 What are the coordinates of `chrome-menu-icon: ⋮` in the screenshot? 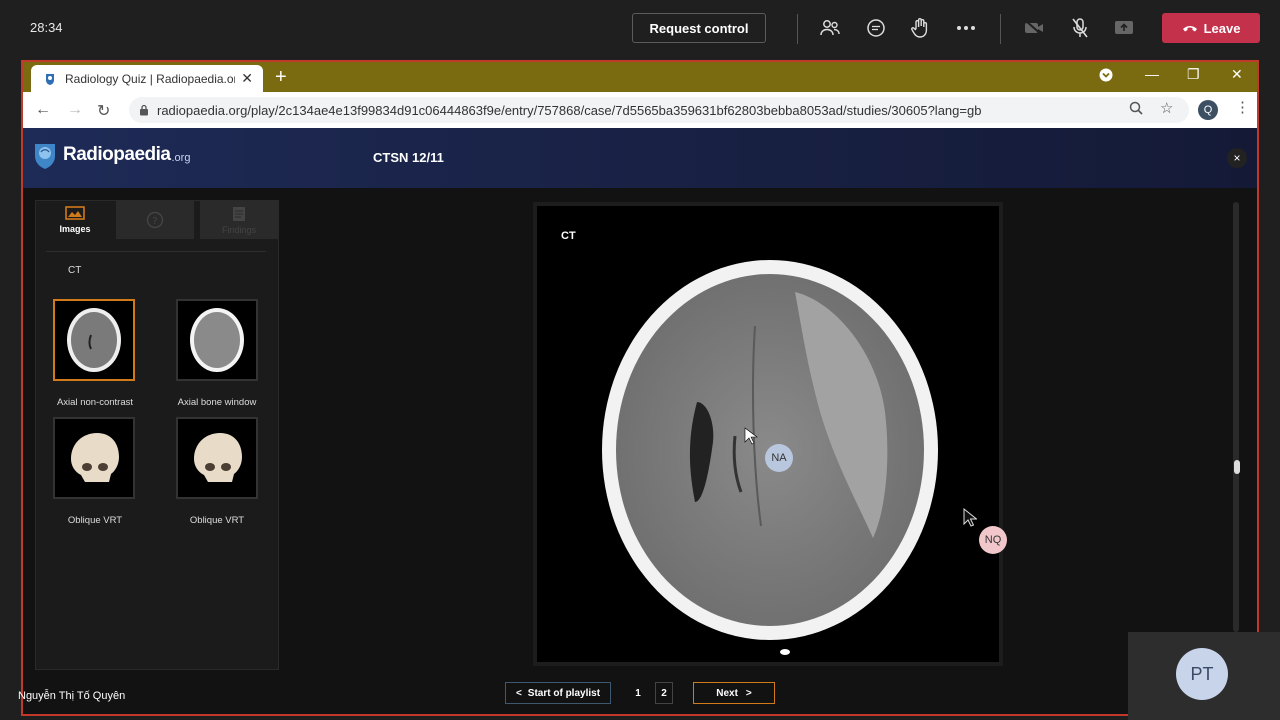 It's located at (1242, 107).